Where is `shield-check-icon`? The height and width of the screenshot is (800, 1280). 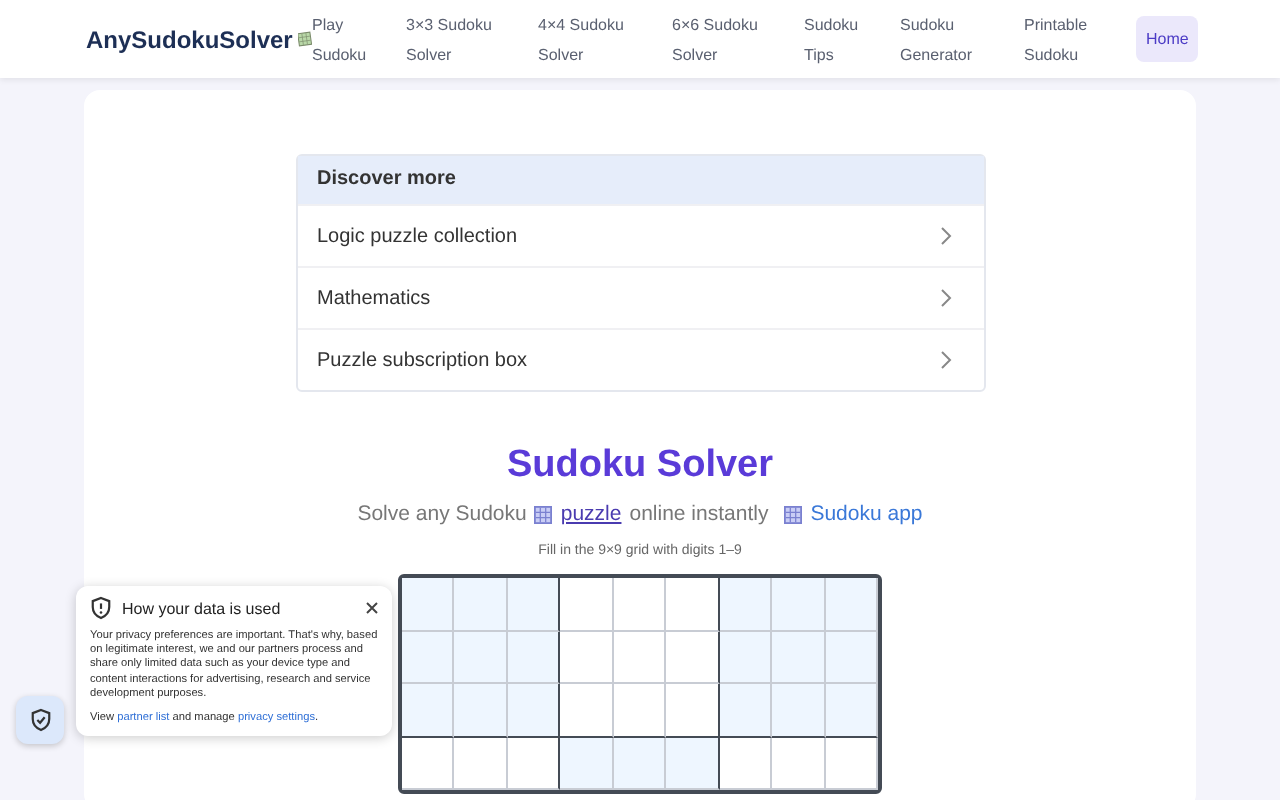 shield-check-icon is located at coordinates (40, 720).